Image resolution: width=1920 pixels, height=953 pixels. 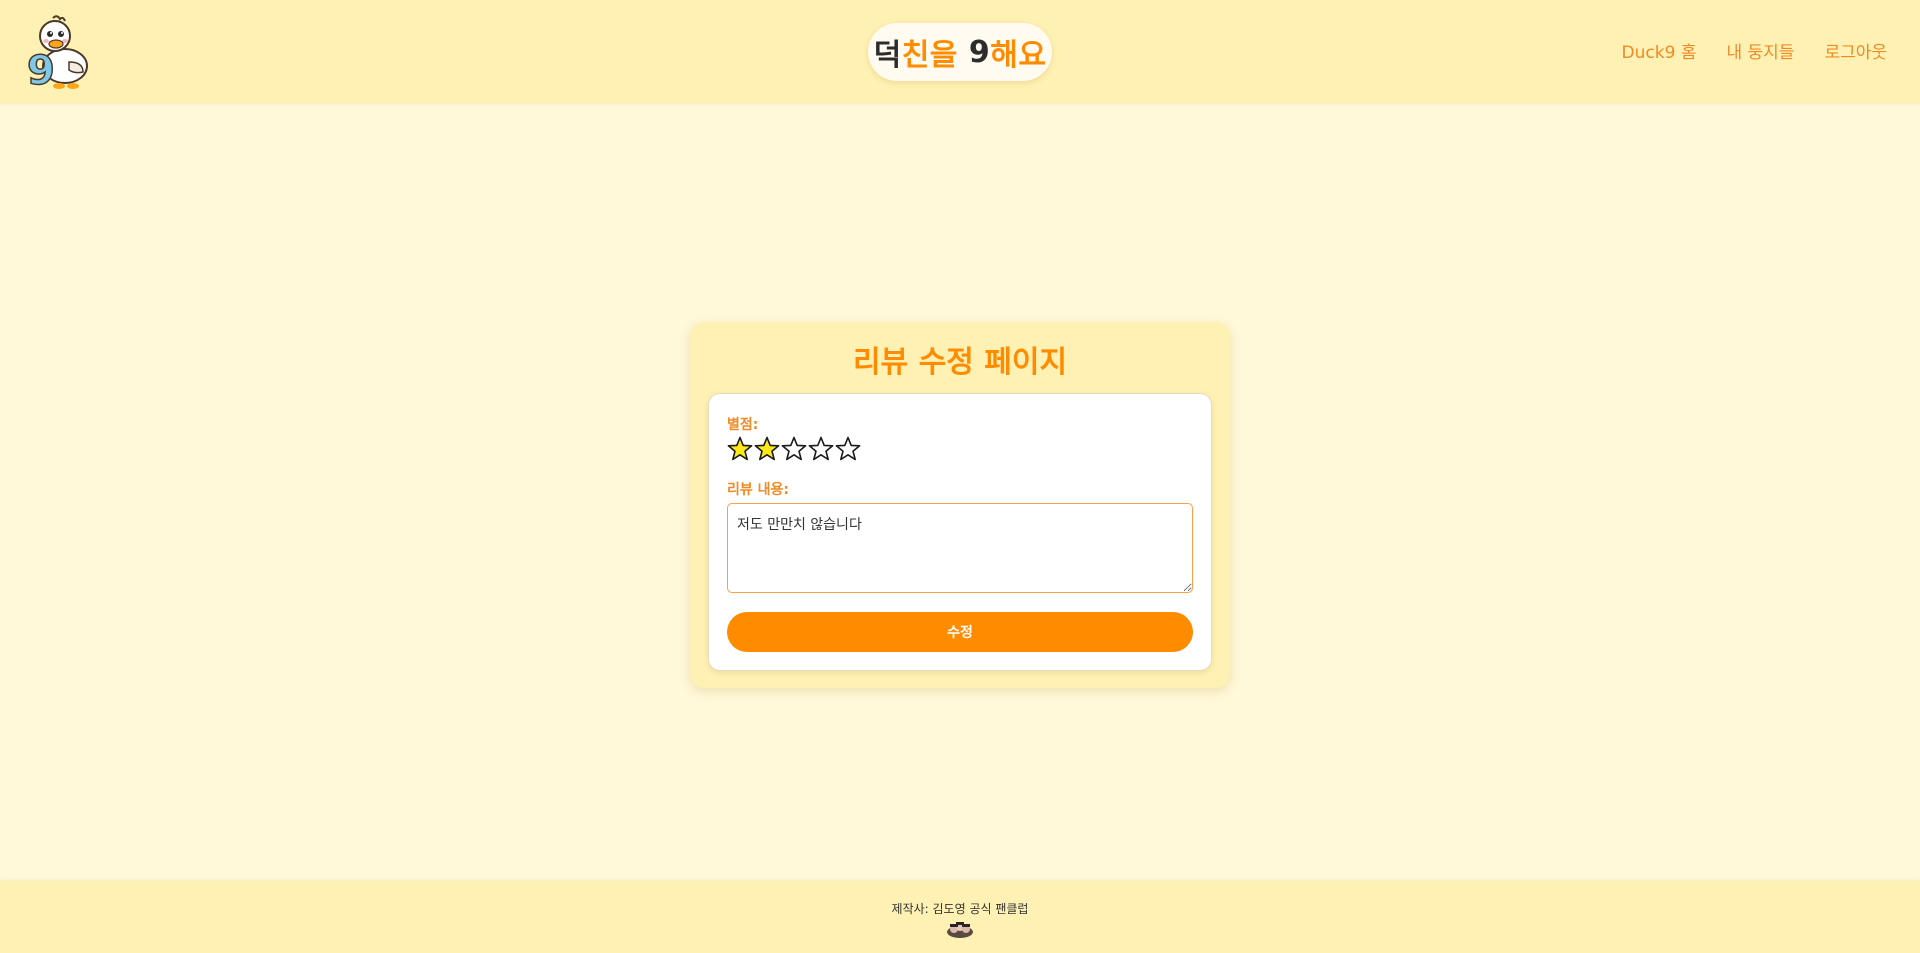 What do you see at coordinates (743, 425) in the screenshot?
I see `rating-label: 별점:` at bounding box center [743, 425].